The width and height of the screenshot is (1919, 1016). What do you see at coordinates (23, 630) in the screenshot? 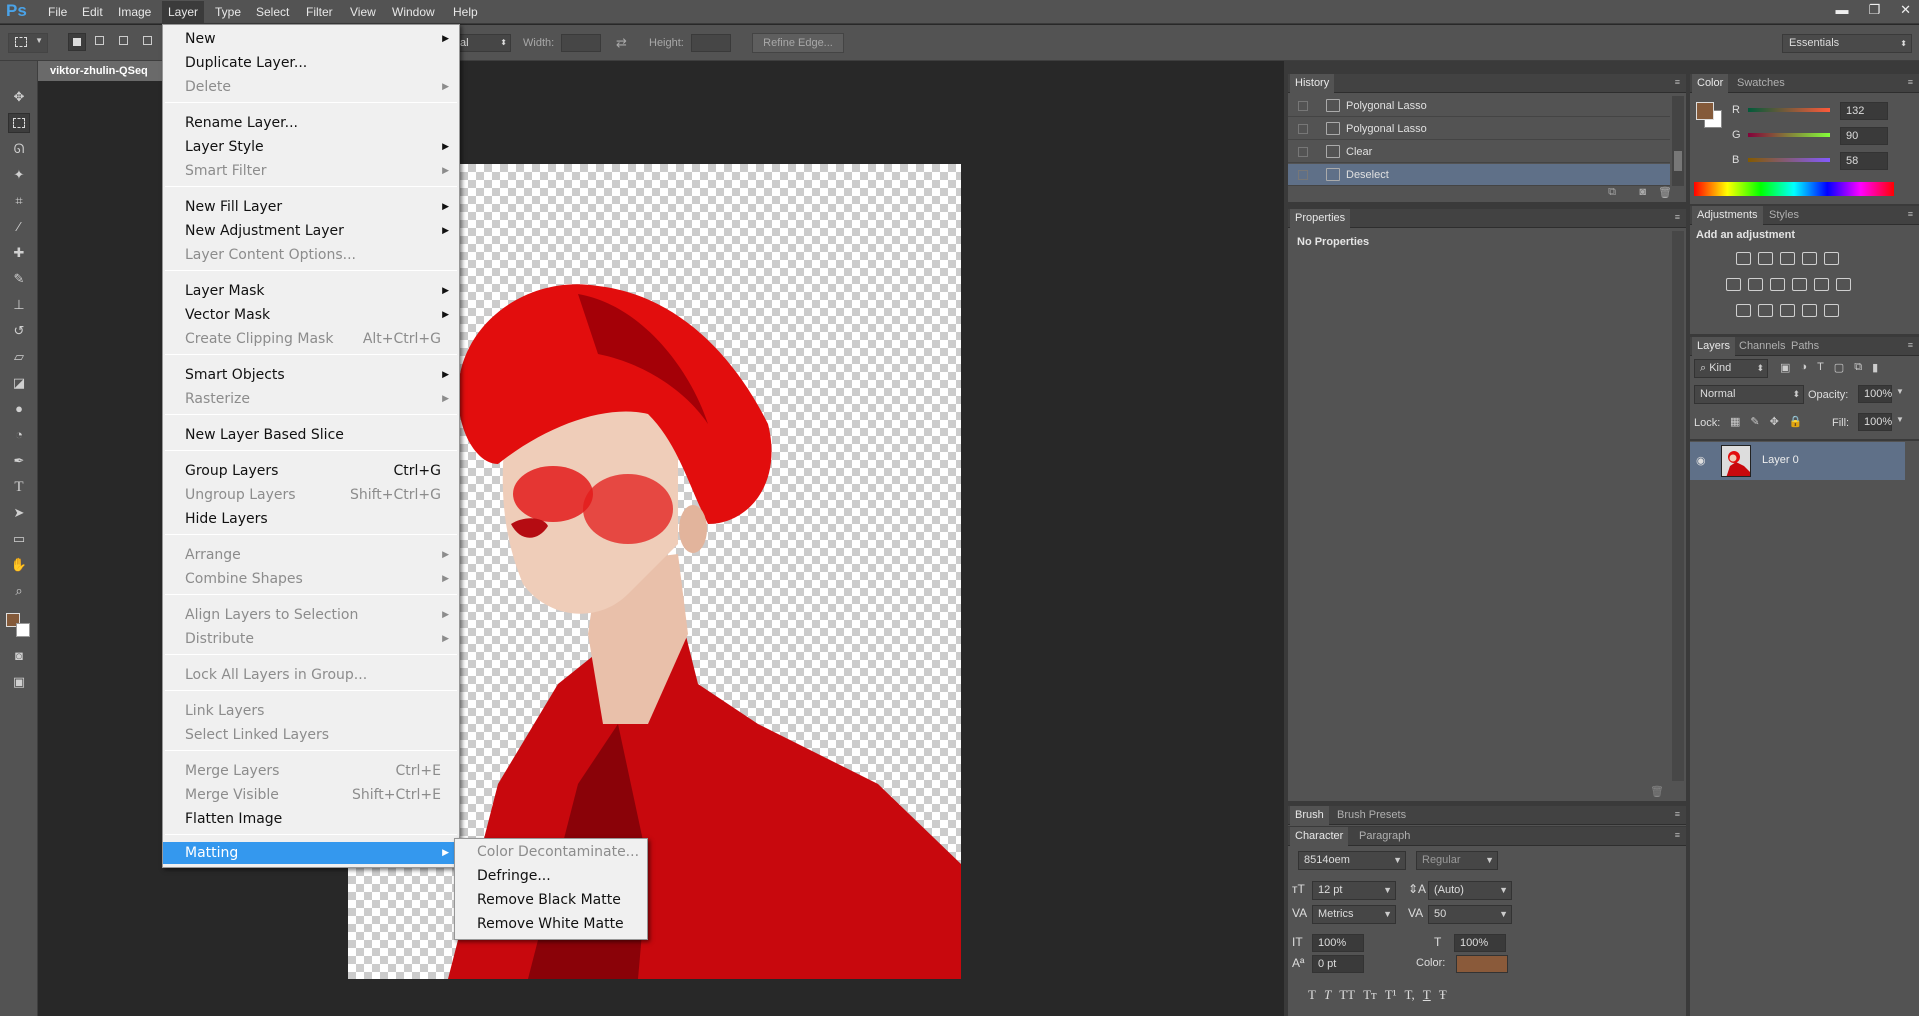
I see `background-color-swatch` at bounding box center [23, 630].